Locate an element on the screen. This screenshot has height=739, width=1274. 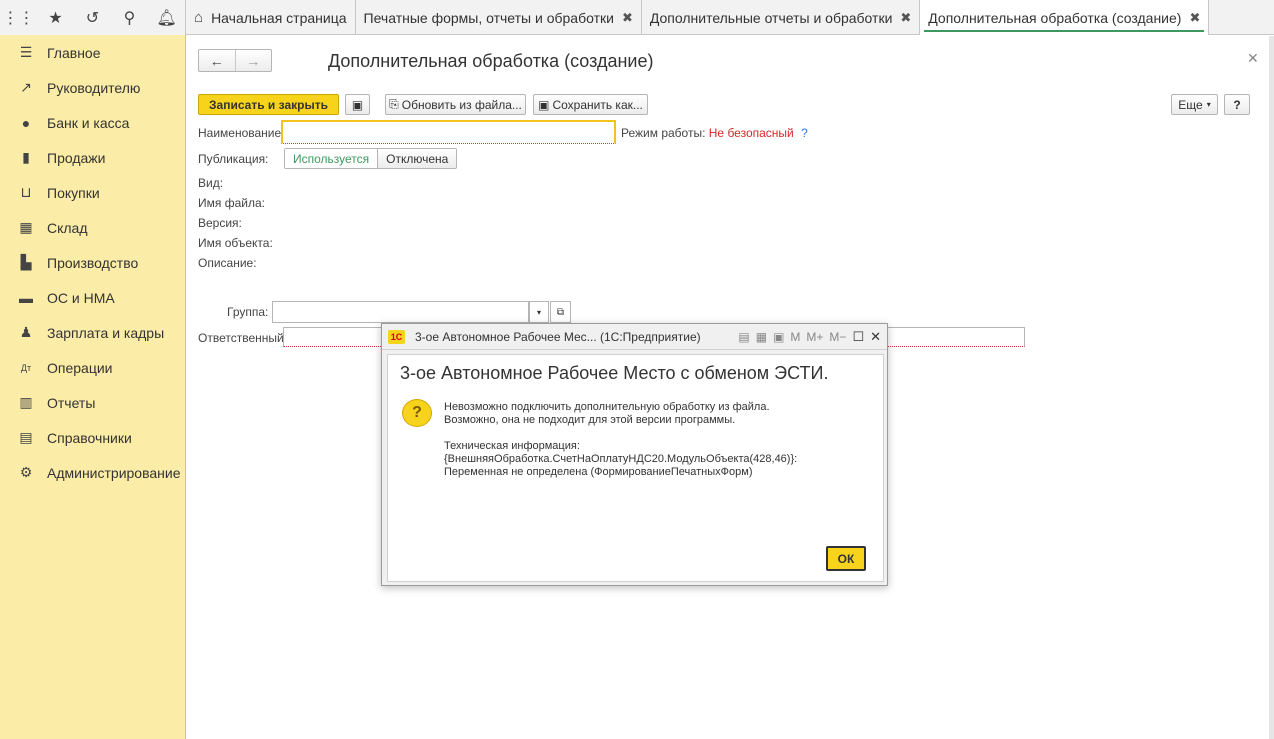
history-nav: ← → is located at coordinates (235, 60).